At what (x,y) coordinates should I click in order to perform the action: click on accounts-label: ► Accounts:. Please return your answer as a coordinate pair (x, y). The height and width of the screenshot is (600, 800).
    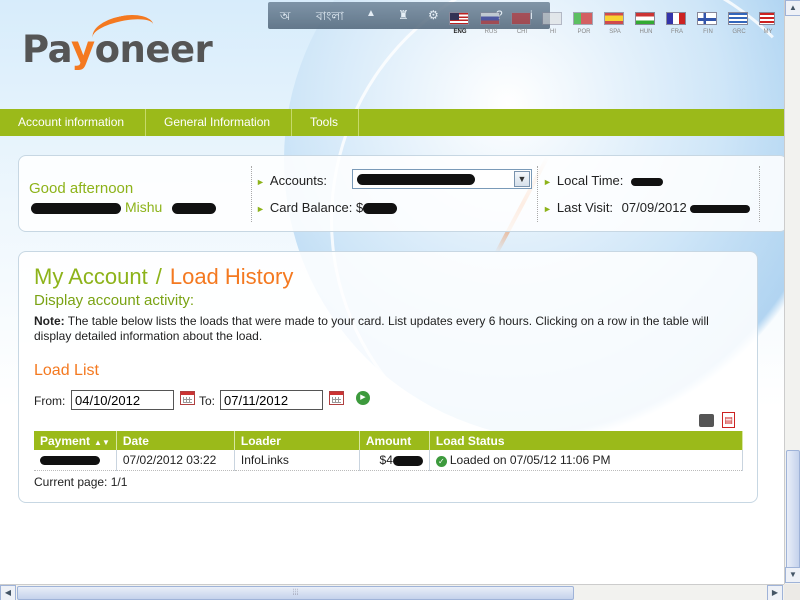
    Looking at the image, I should click on (291, 180).